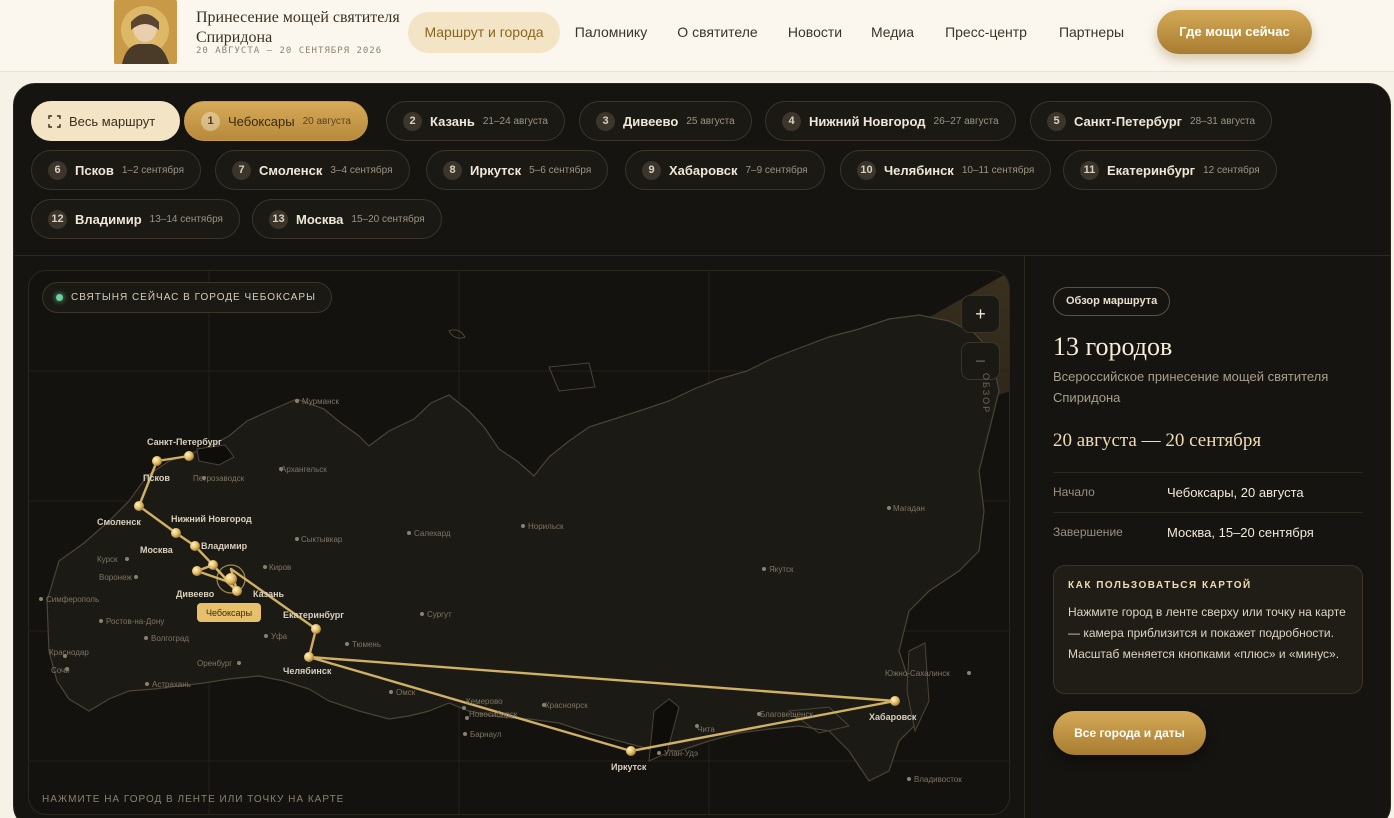 This screenshot has width=1394, height=818. I want to click on chip-city-name: Владимир, so click(108, 219).